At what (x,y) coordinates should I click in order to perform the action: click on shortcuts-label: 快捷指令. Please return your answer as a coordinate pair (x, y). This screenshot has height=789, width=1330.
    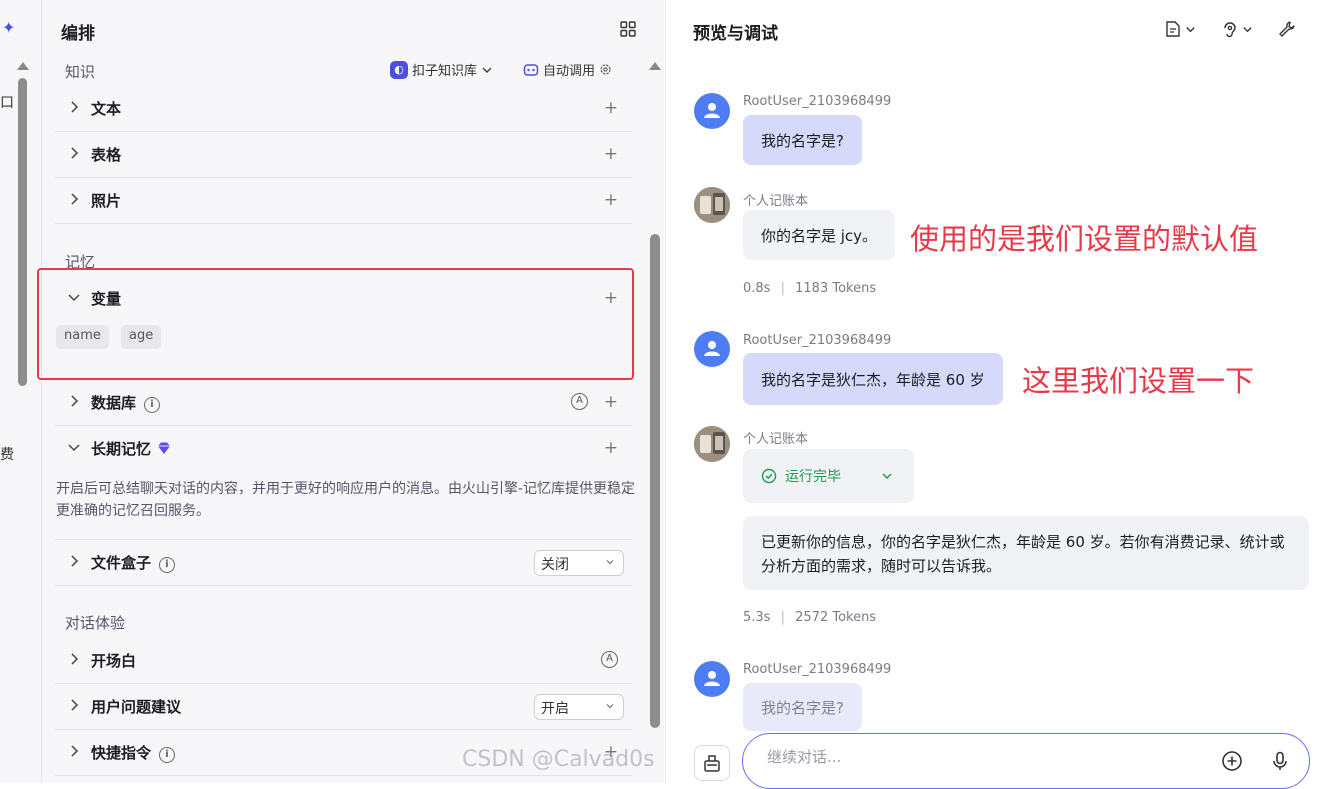
    Looking at the image, I should click on (121, 753).